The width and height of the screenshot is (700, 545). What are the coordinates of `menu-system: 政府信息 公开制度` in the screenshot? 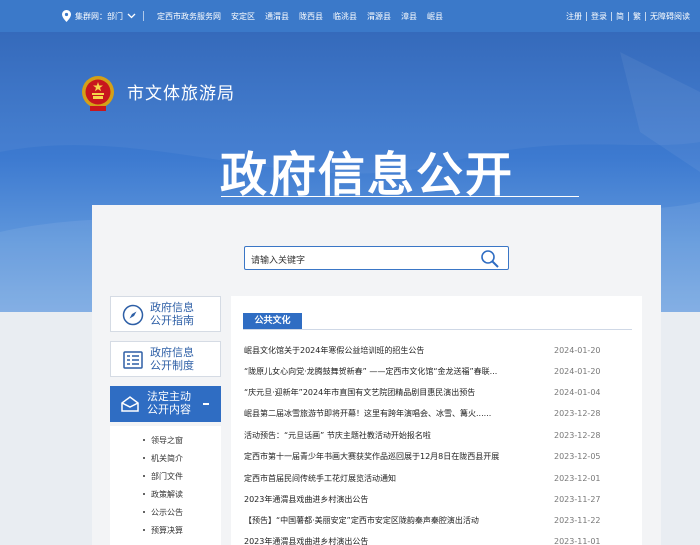 It's located at (165, 359).